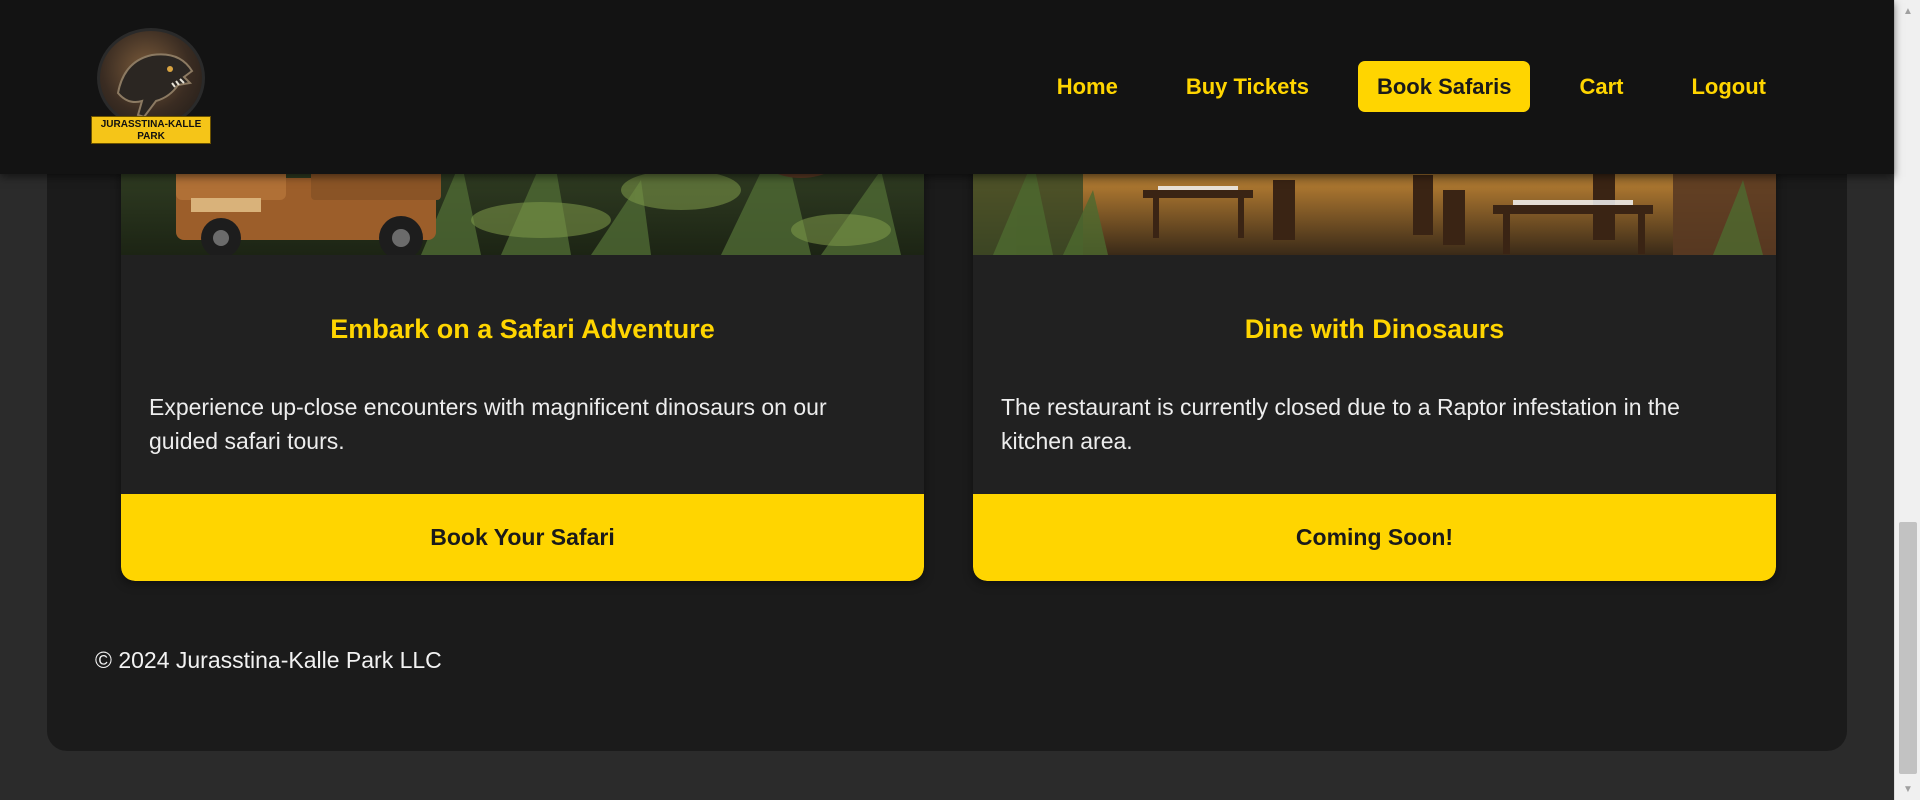  I want to click on dining-card-title: Dine with Dinosaurs, so click(1374, 329).